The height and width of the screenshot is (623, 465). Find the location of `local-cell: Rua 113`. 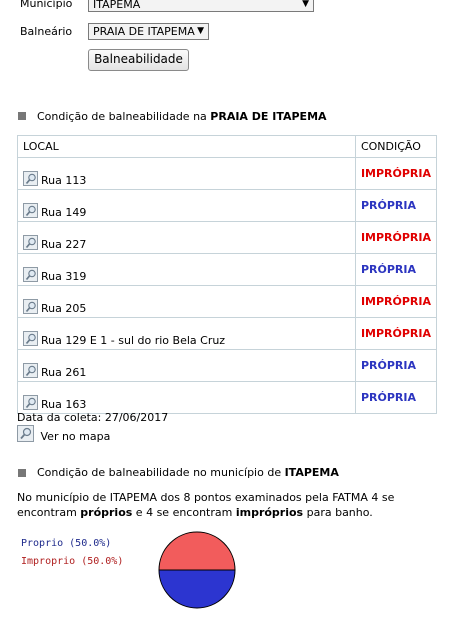

local-cell: Rua 113 is located at coordinates (186, 173).